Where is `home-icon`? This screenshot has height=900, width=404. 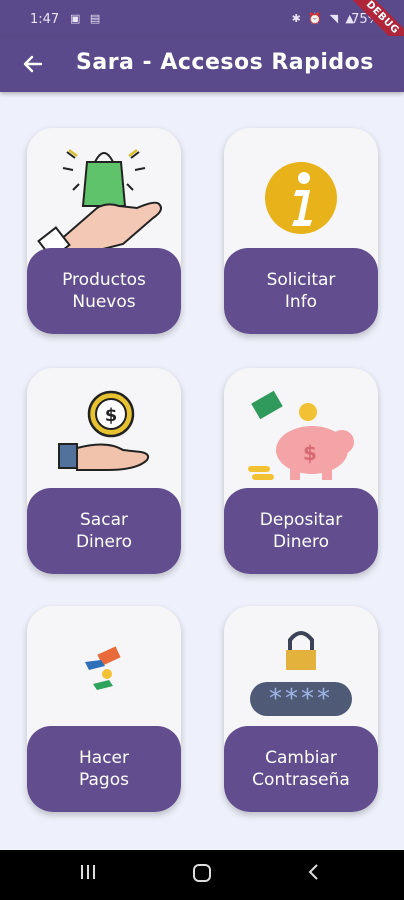
home-icon is located at coordinates (202, 873).